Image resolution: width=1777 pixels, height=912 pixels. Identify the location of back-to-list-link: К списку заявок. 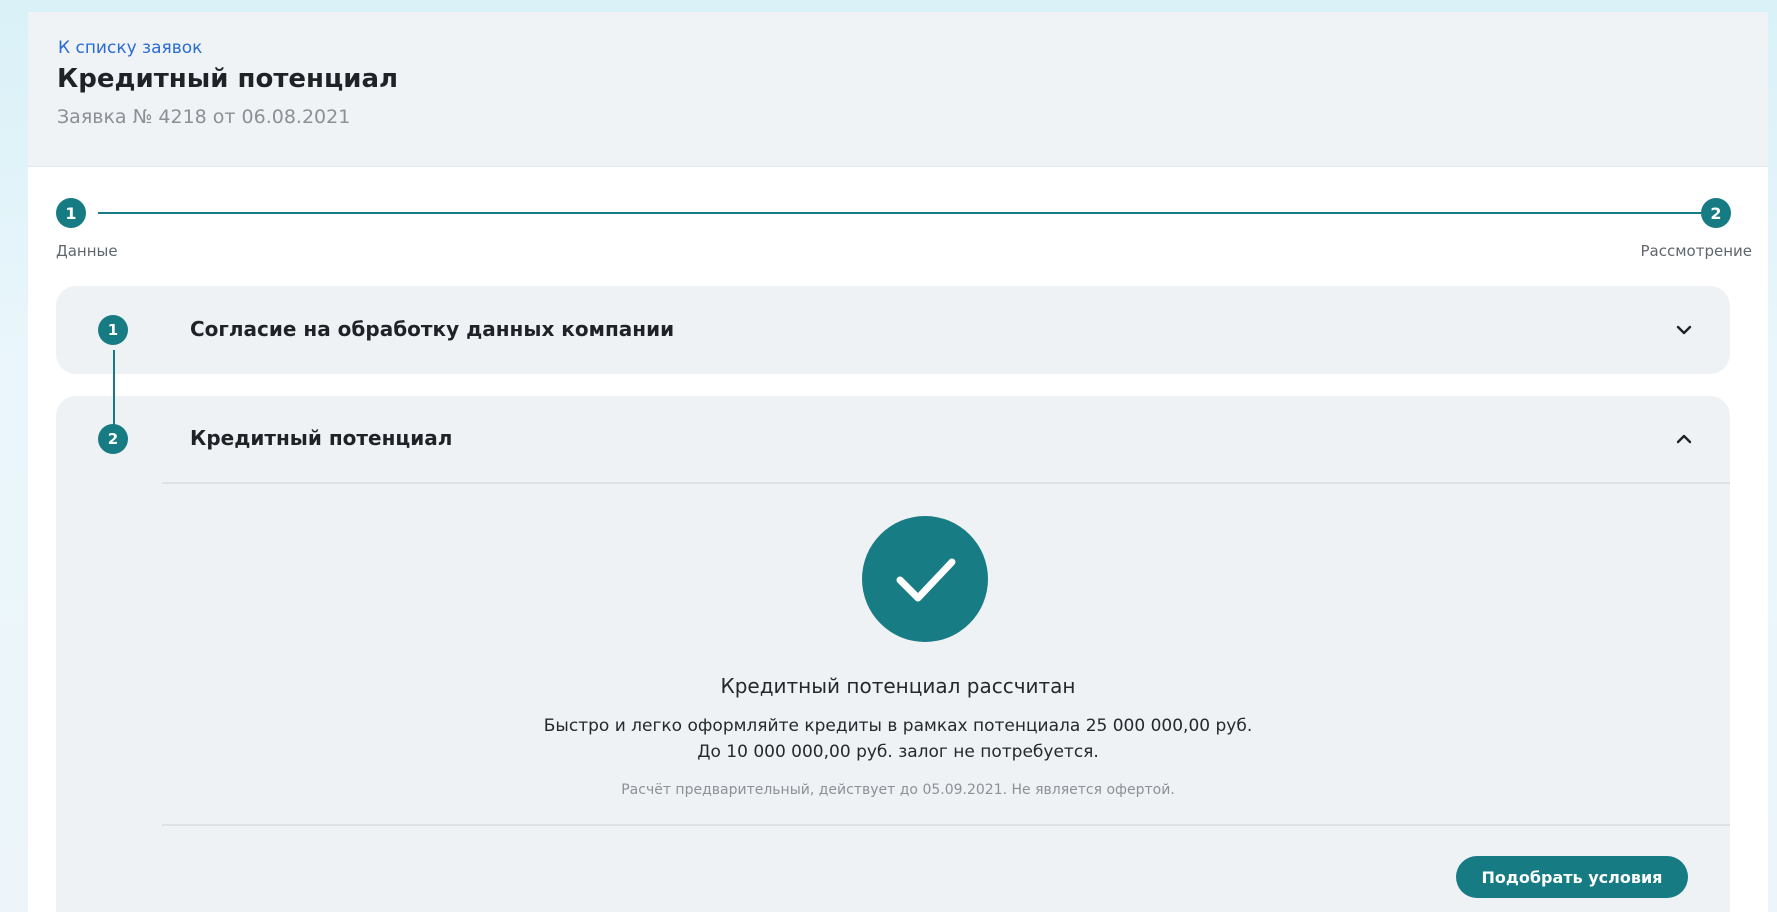
(130, 48).